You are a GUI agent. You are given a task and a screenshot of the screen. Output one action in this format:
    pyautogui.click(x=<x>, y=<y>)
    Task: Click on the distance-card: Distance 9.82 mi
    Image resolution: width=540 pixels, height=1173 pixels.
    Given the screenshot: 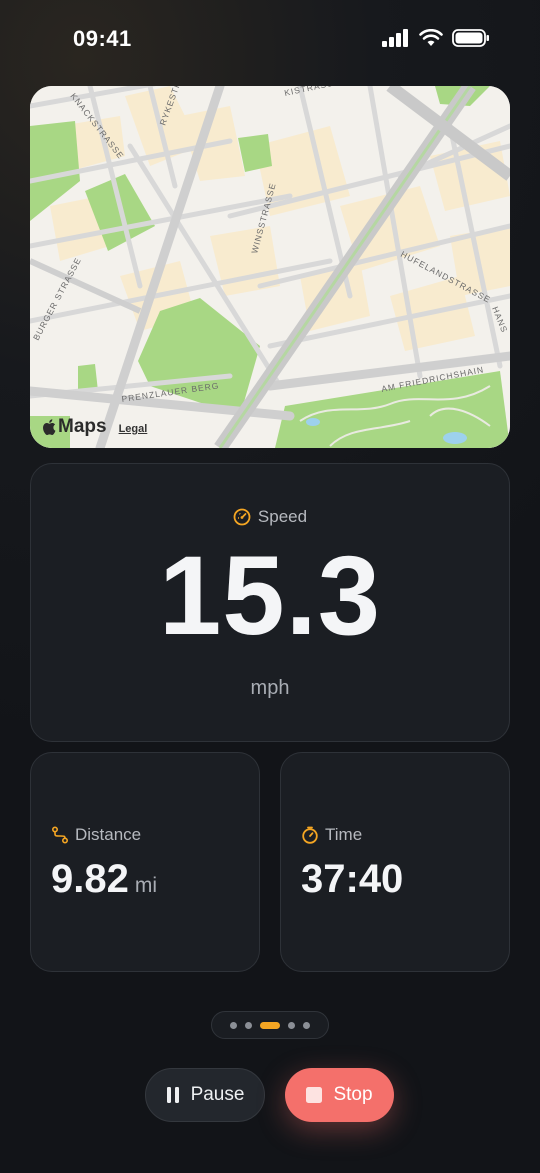 What is the action you would take?
    pyautogui.click(x=145, y=862)
    